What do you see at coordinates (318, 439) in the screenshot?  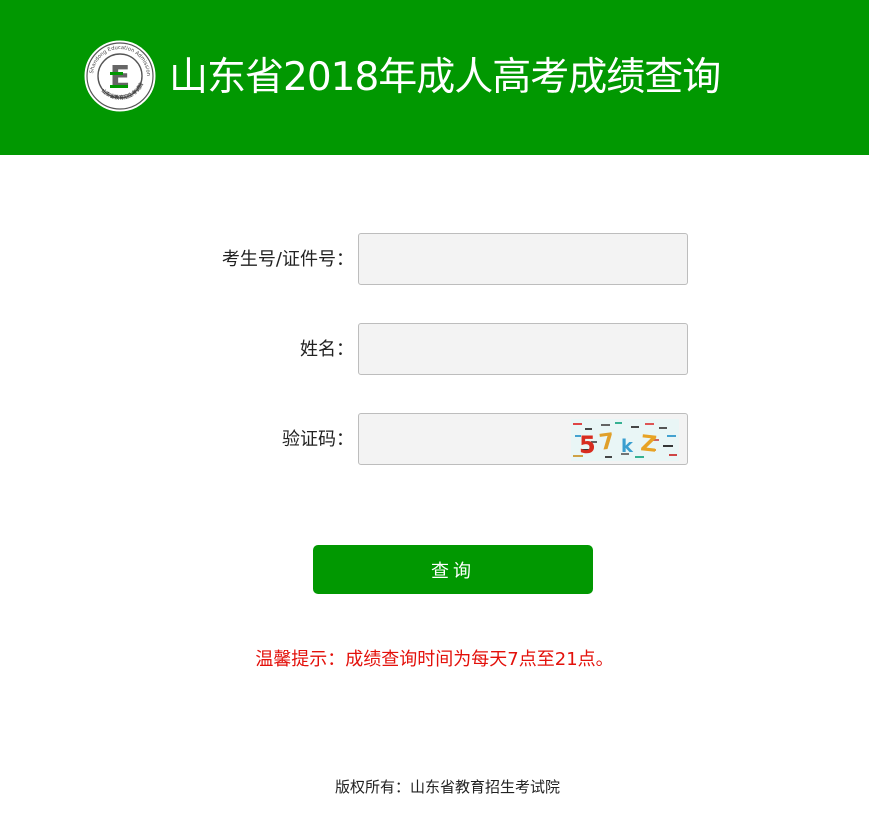 I see `captcha-label: 验证码：` at bounding box center [318, 439].